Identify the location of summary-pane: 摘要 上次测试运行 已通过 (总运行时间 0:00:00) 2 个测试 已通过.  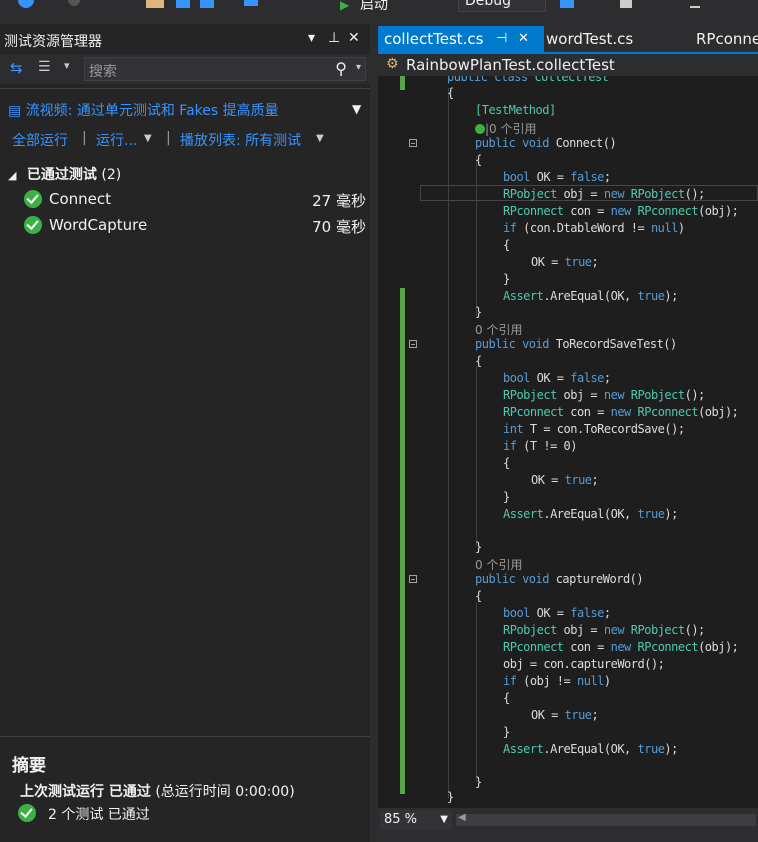
(185, 789).